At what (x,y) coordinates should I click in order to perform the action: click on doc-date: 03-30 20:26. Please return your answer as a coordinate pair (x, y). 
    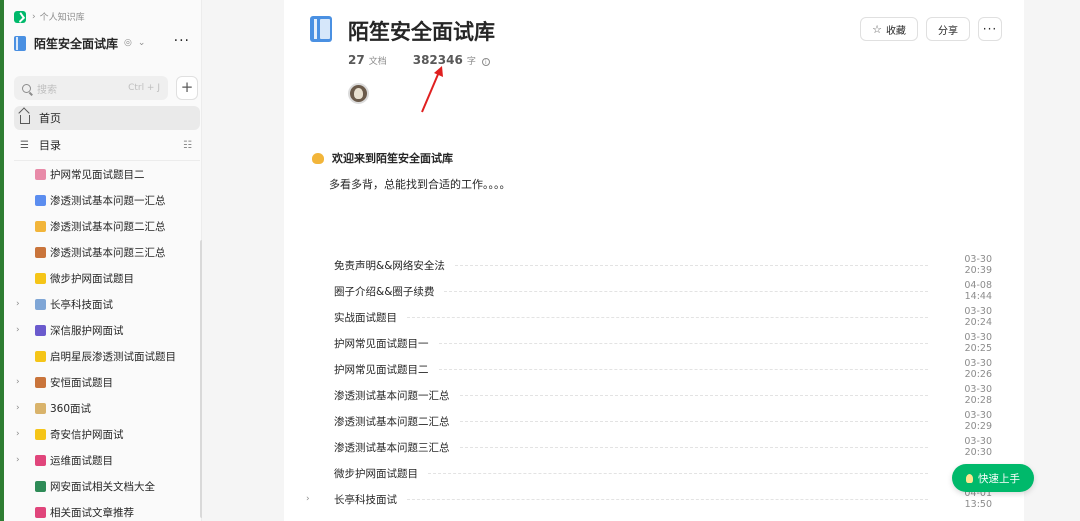
    Looking at the image, I should click on (978, 369).